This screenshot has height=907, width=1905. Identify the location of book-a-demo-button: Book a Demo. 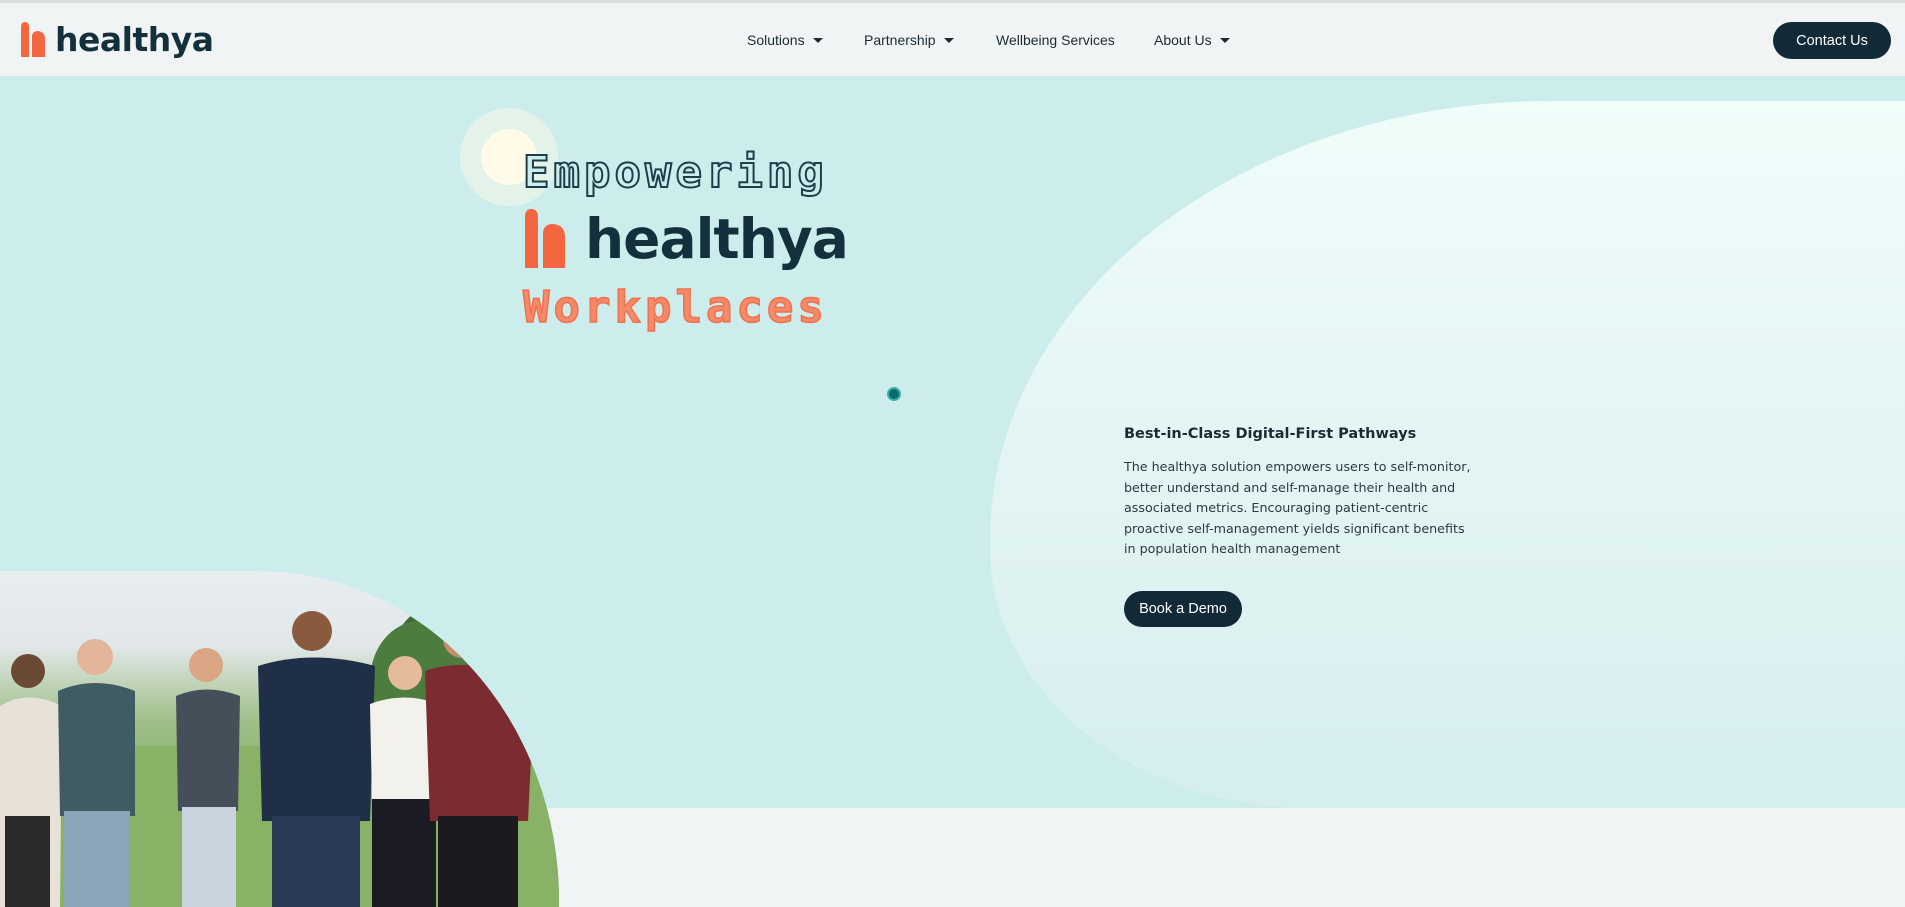
(1183, 609).